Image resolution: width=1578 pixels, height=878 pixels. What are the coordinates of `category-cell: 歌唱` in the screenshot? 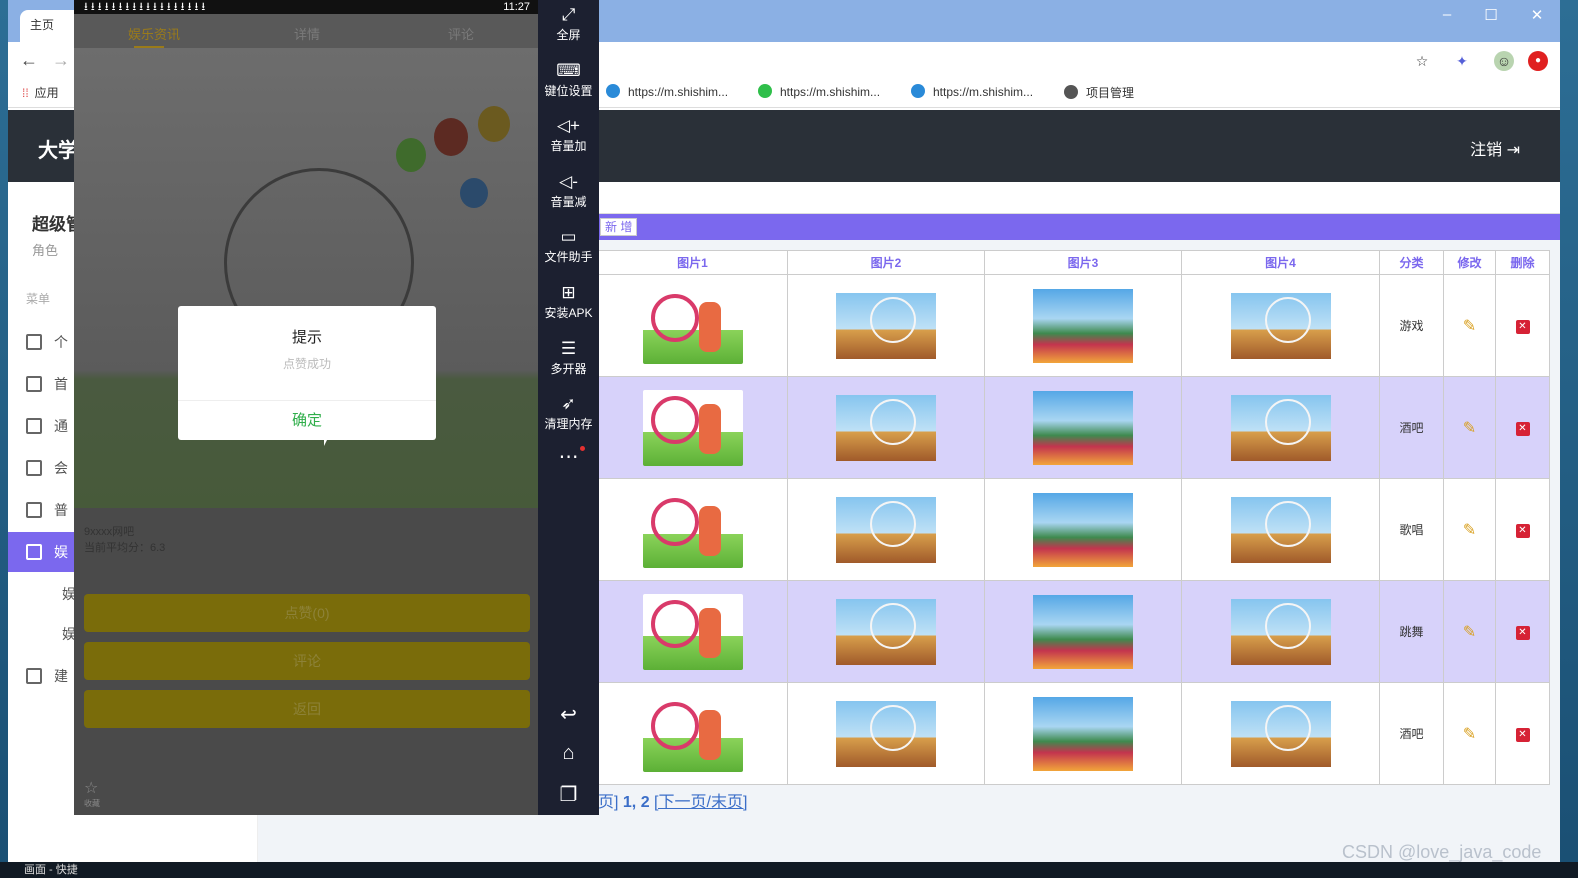 It's located at (1411, 529).